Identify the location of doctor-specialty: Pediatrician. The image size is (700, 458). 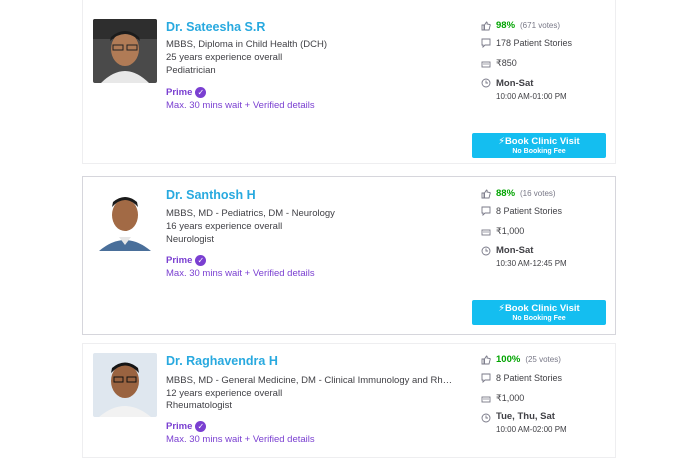
(191, 70).